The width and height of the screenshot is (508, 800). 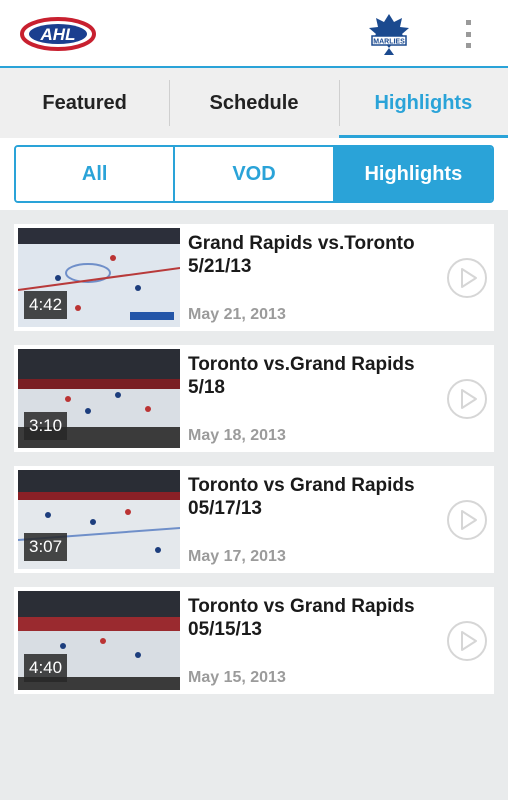 I want to click on svg-text: AHL, so click(x=58, y=34).